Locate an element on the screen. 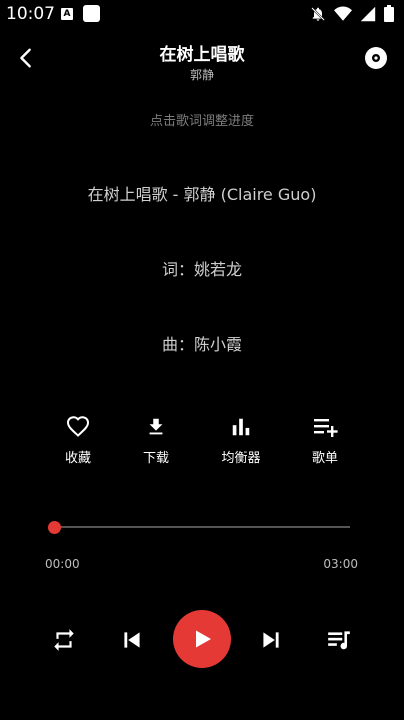 The width and height of the screenshot is (404, 720). disc-icon is located at coordinates (376, 58).